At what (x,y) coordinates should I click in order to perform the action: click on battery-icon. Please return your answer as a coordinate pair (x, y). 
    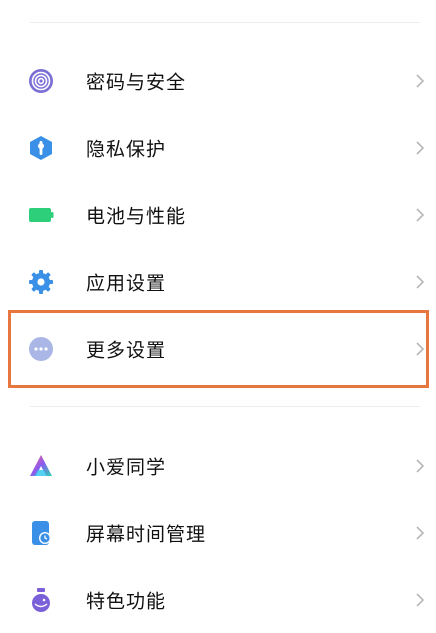
    Looking at the image, I should click on (41, 215).